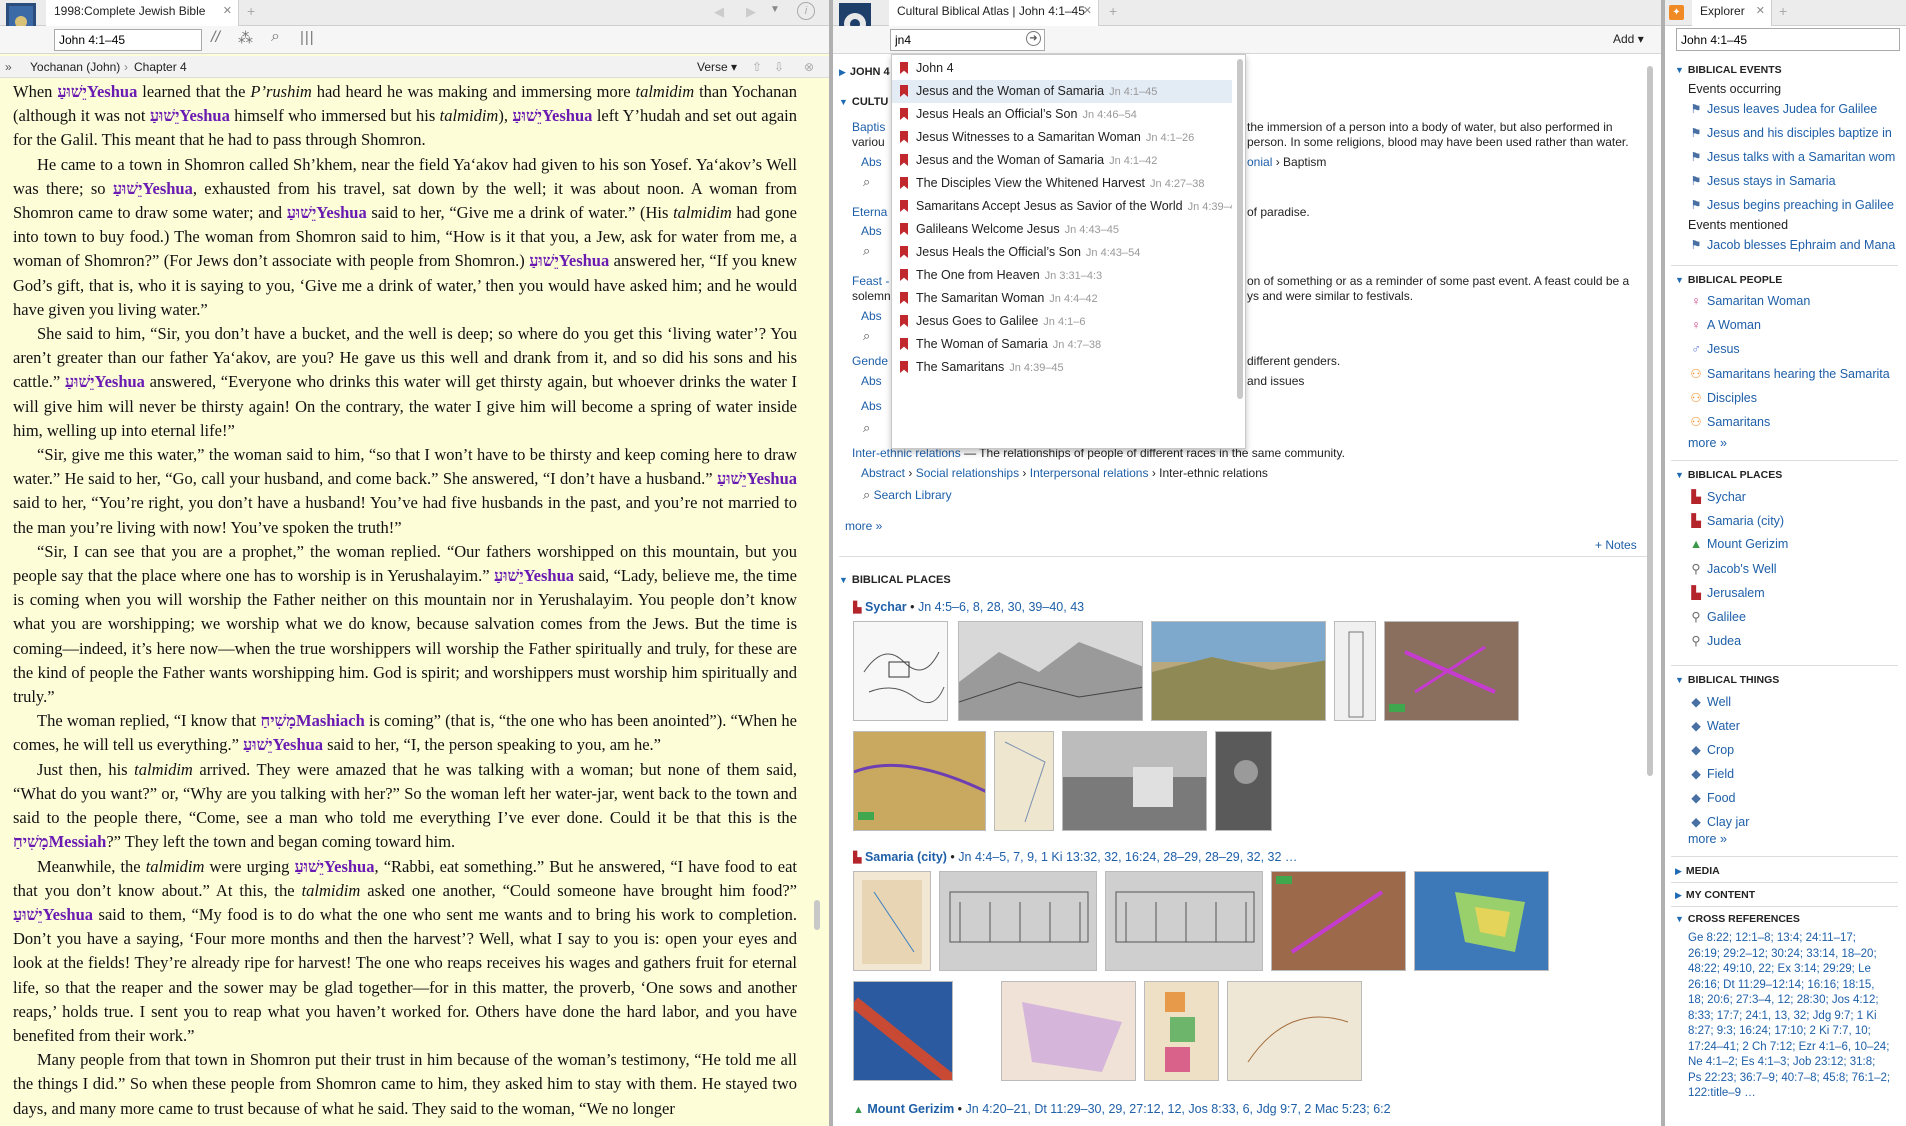 This screenshot has height=1126, width=1906. I want to click on media-section: ▶ MEDIA, so click(1697, 871).